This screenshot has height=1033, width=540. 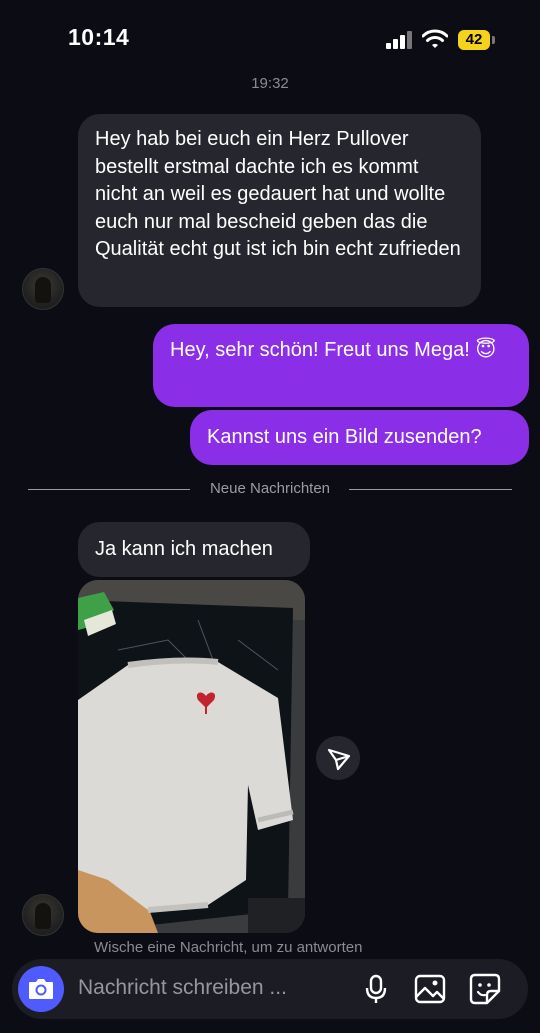 What do you see at coordinates (400, 40) in the screenshot?
I see `signal-icon` at bounding box center [400, 40].